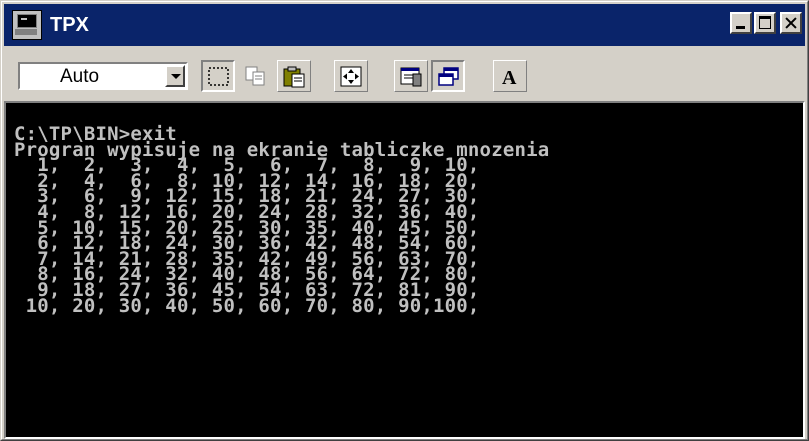 The image size is (809, 441). I want to click on minimize-button, so click(741, 23).